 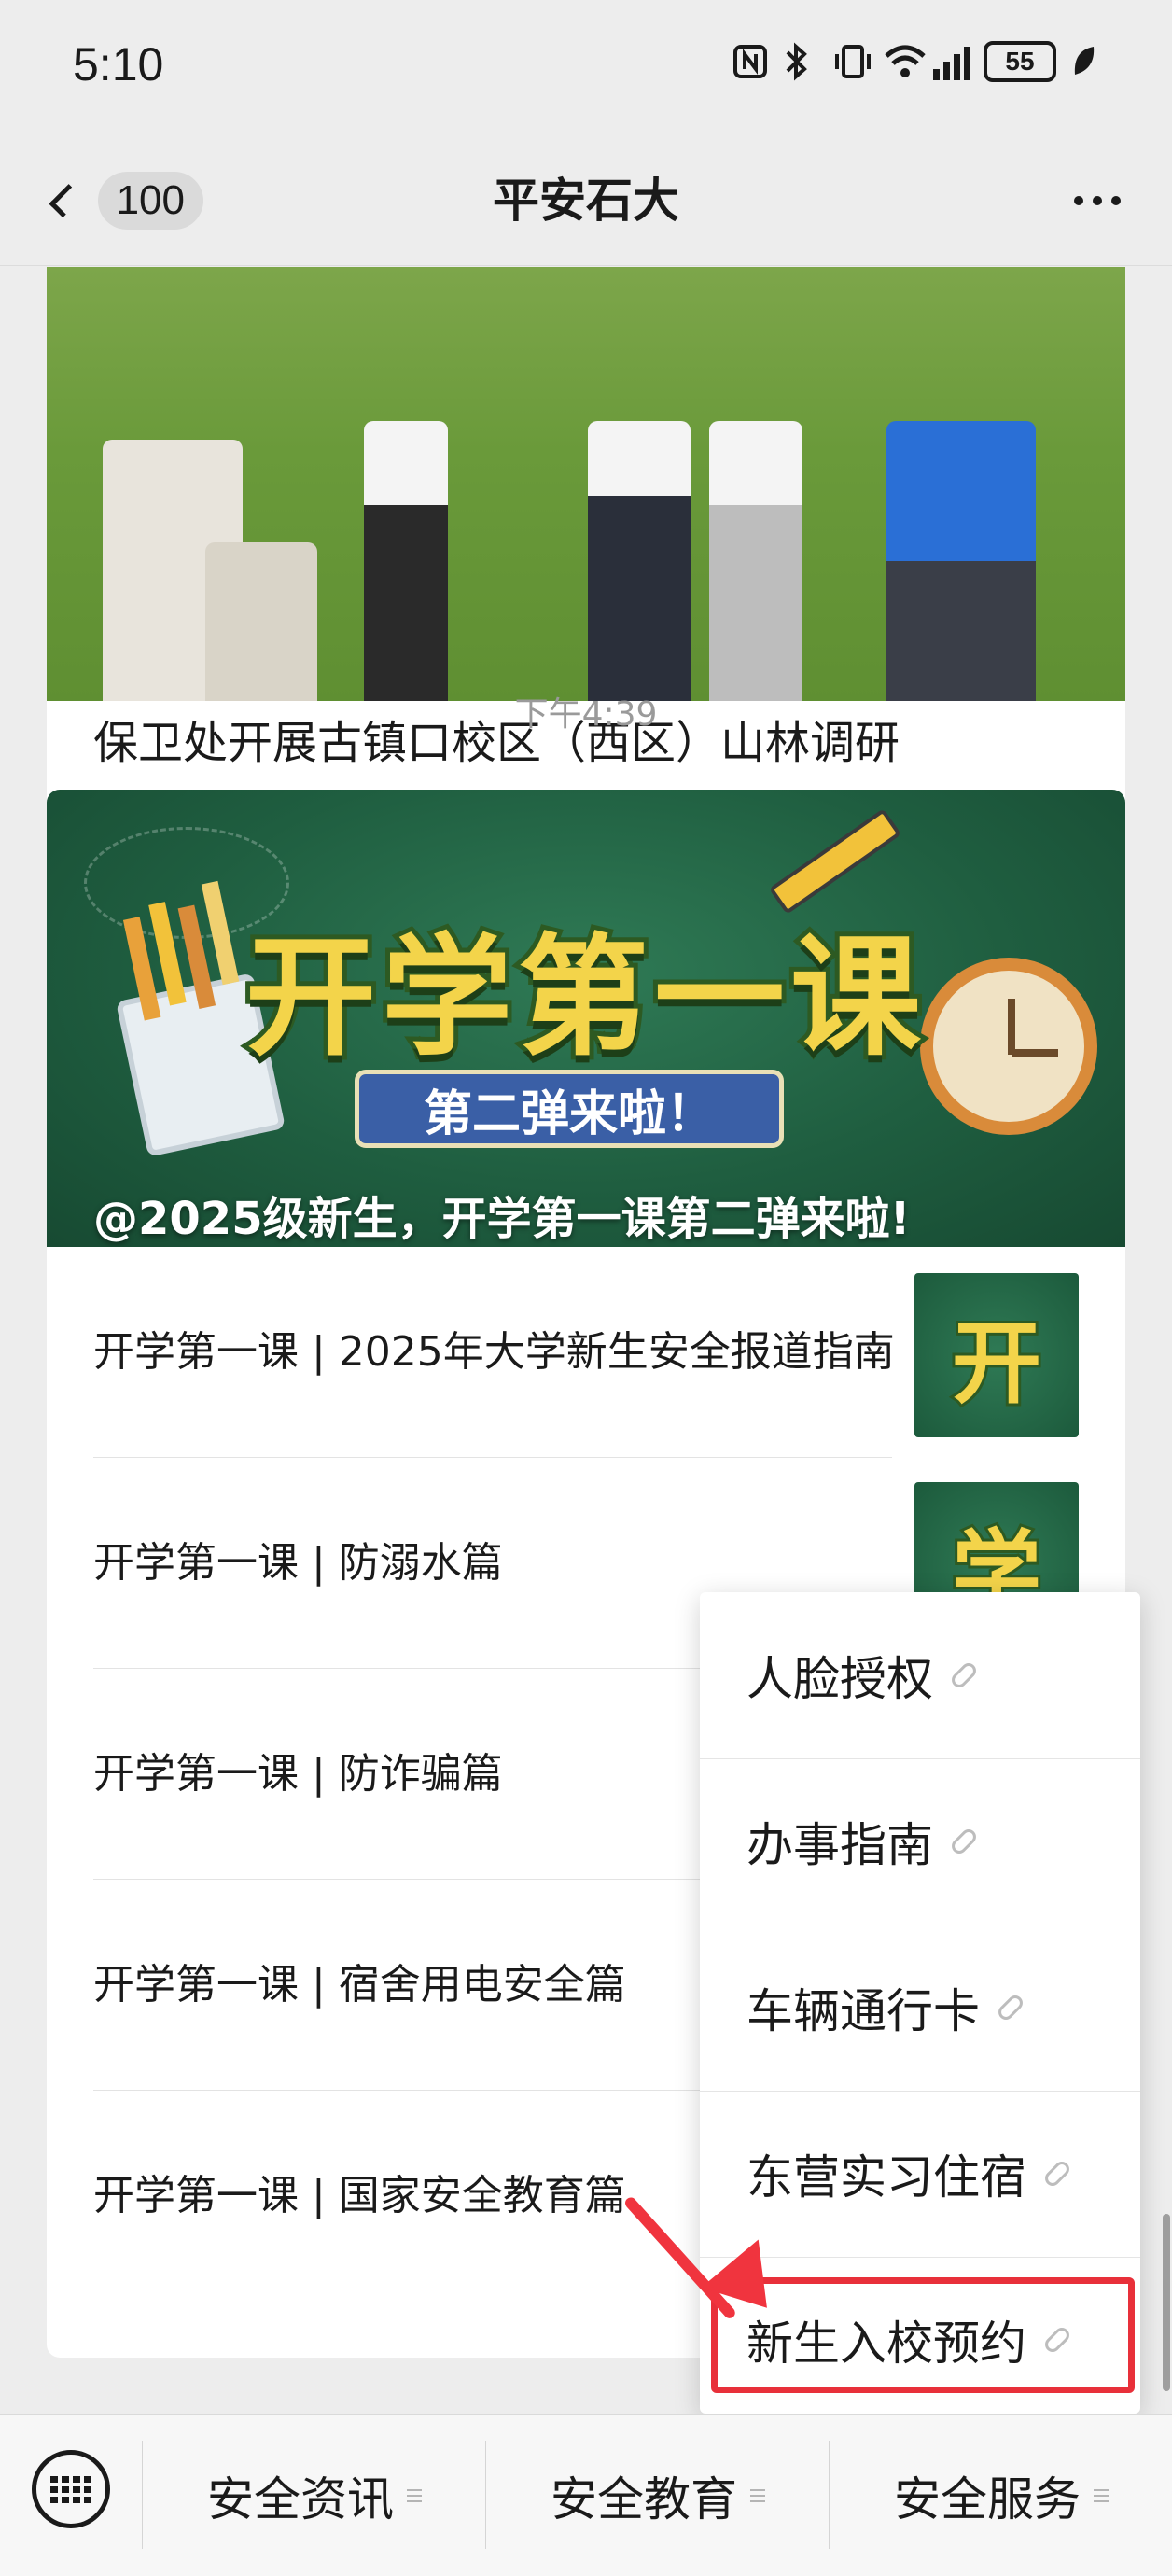 I want to click on status-bar: 5:10 55, so click(x=586, y=67).